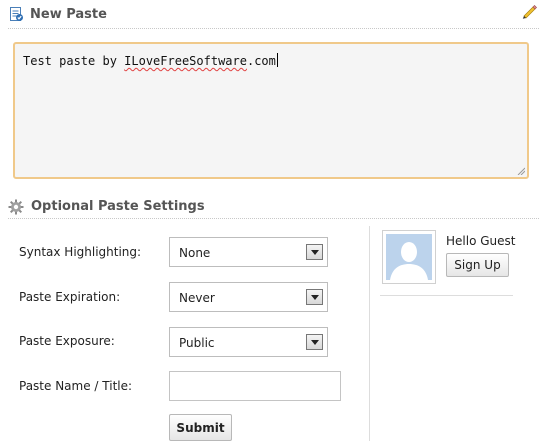 This screenshot has width=539, height=441. Describe the element at coordinates (68, 14) in the screenshot. I see `new-paste-title: New Paste` at that location.